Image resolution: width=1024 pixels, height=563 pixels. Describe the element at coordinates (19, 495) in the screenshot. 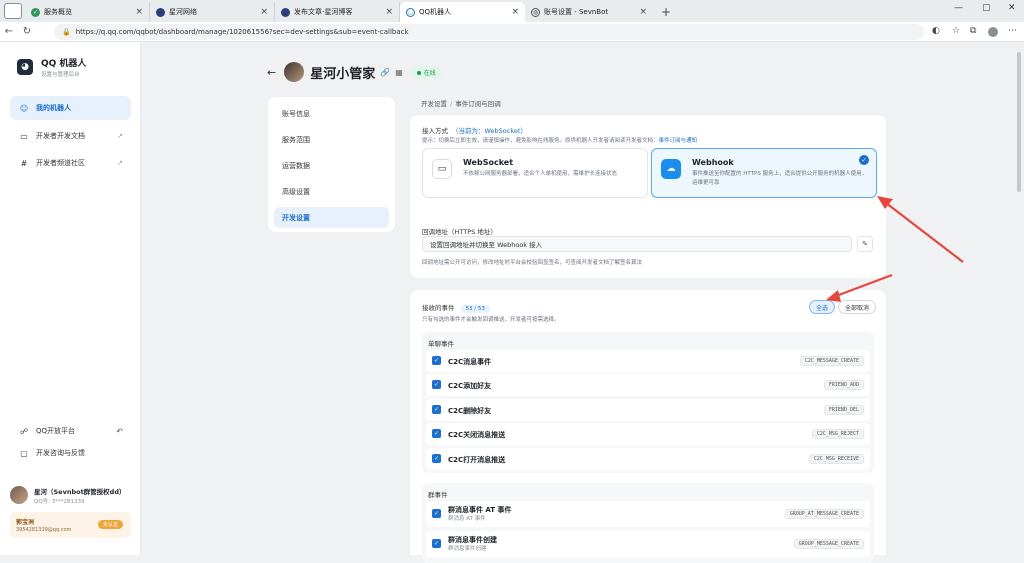

I see `avatar` at that location.